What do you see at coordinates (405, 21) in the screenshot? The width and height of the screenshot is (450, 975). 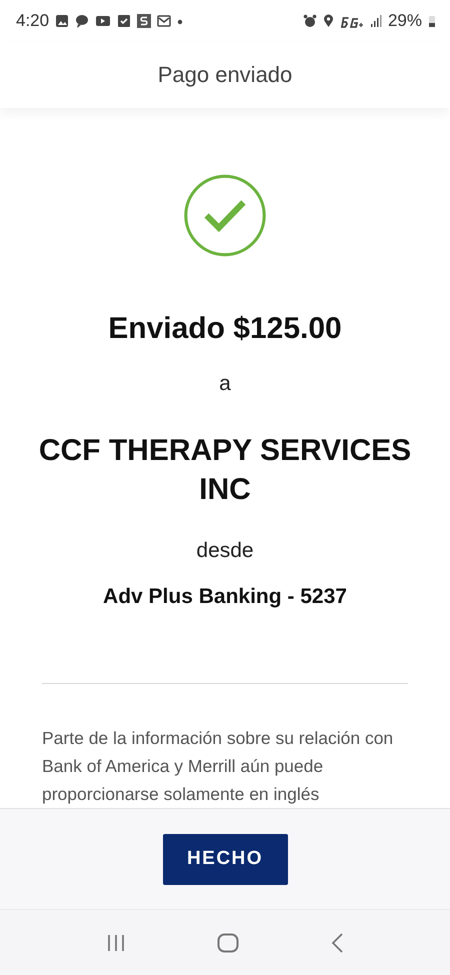 I see `battery-percentage: 29%` at bounding box center [405, 21].